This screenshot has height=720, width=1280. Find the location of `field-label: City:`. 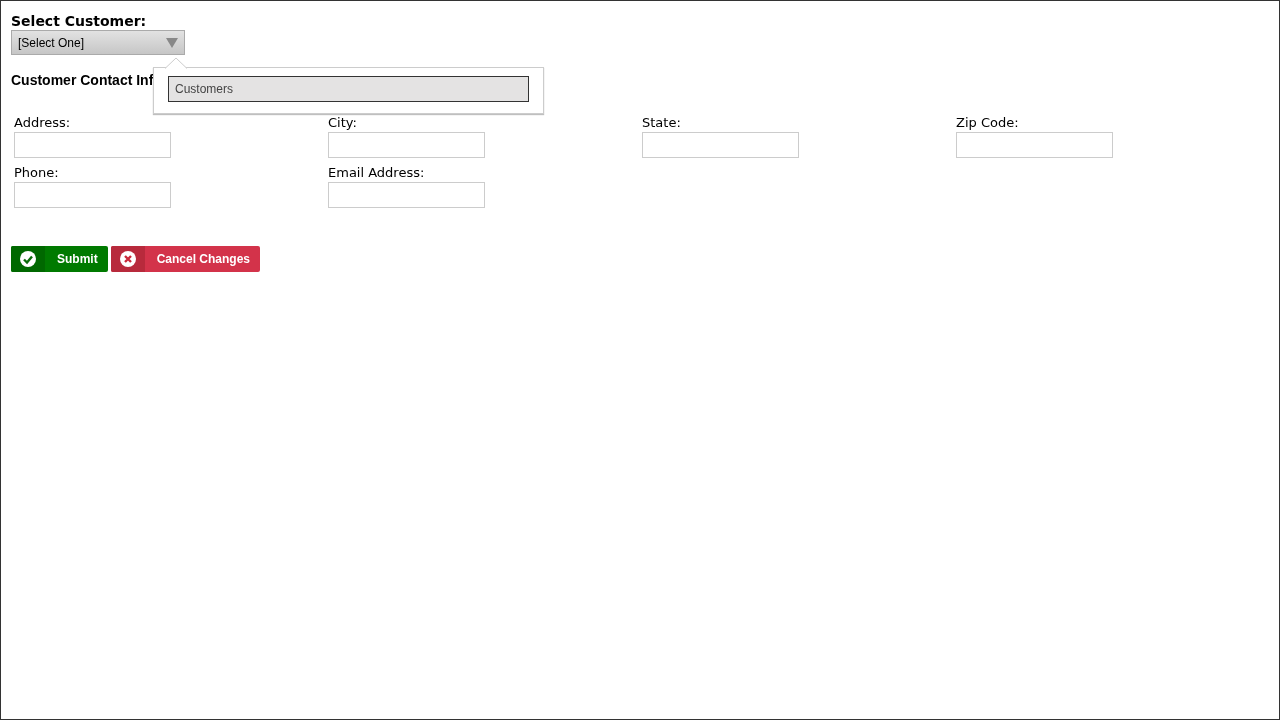

field-label: City: is located at coordinates (343, 122).